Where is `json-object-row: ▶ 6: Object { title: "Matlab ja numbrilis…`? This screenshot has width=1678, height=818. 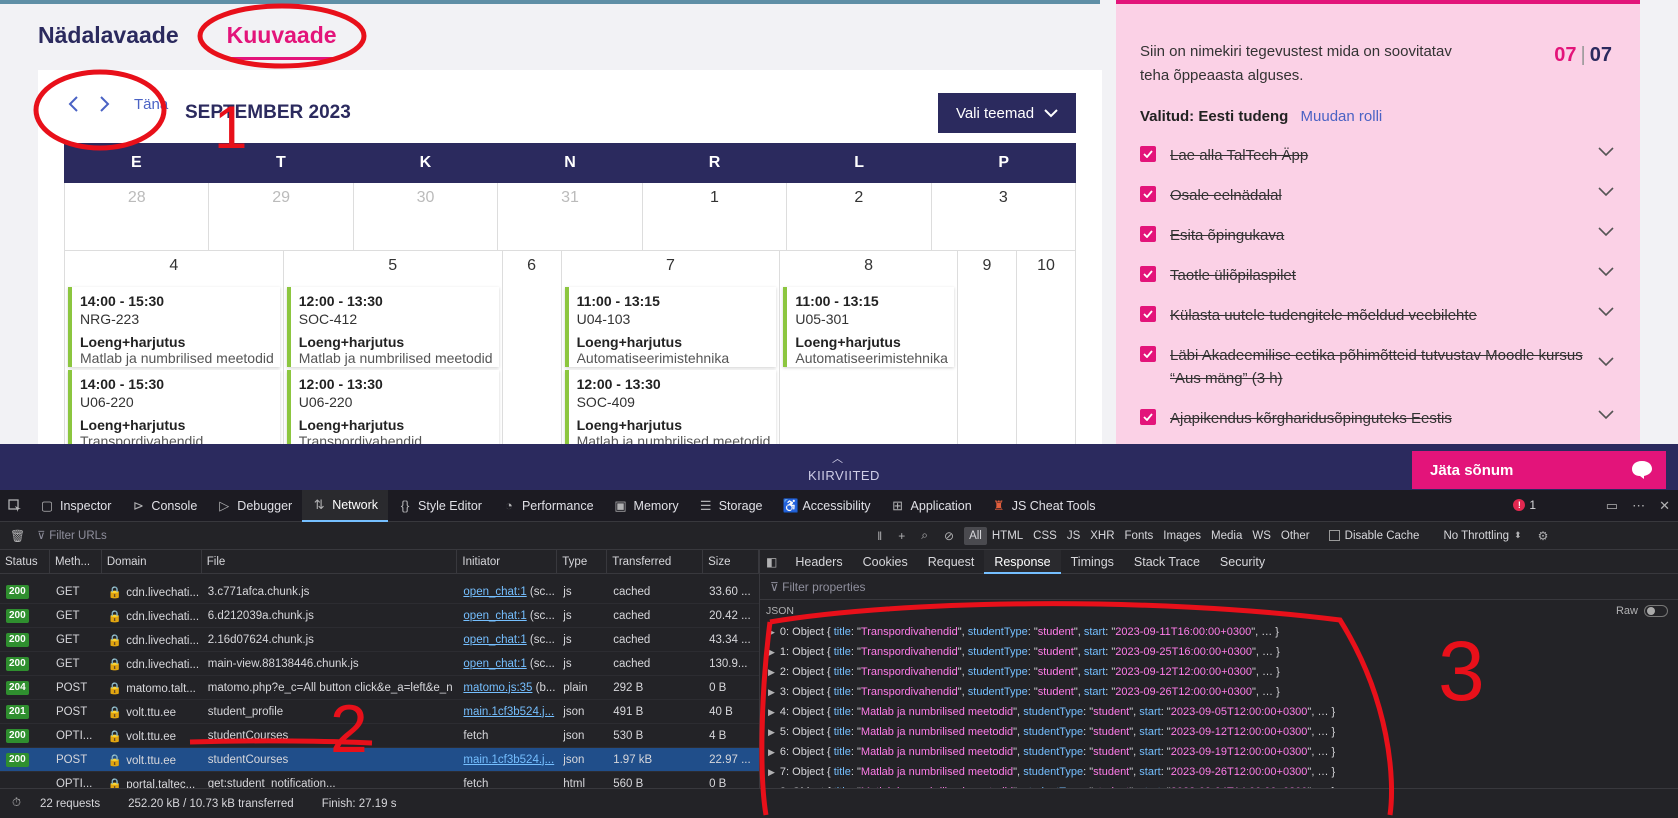
json-object-row: ▶ 6: Object { title: "Matlab ja numbrilis… is located at coordinates (1219, 752).